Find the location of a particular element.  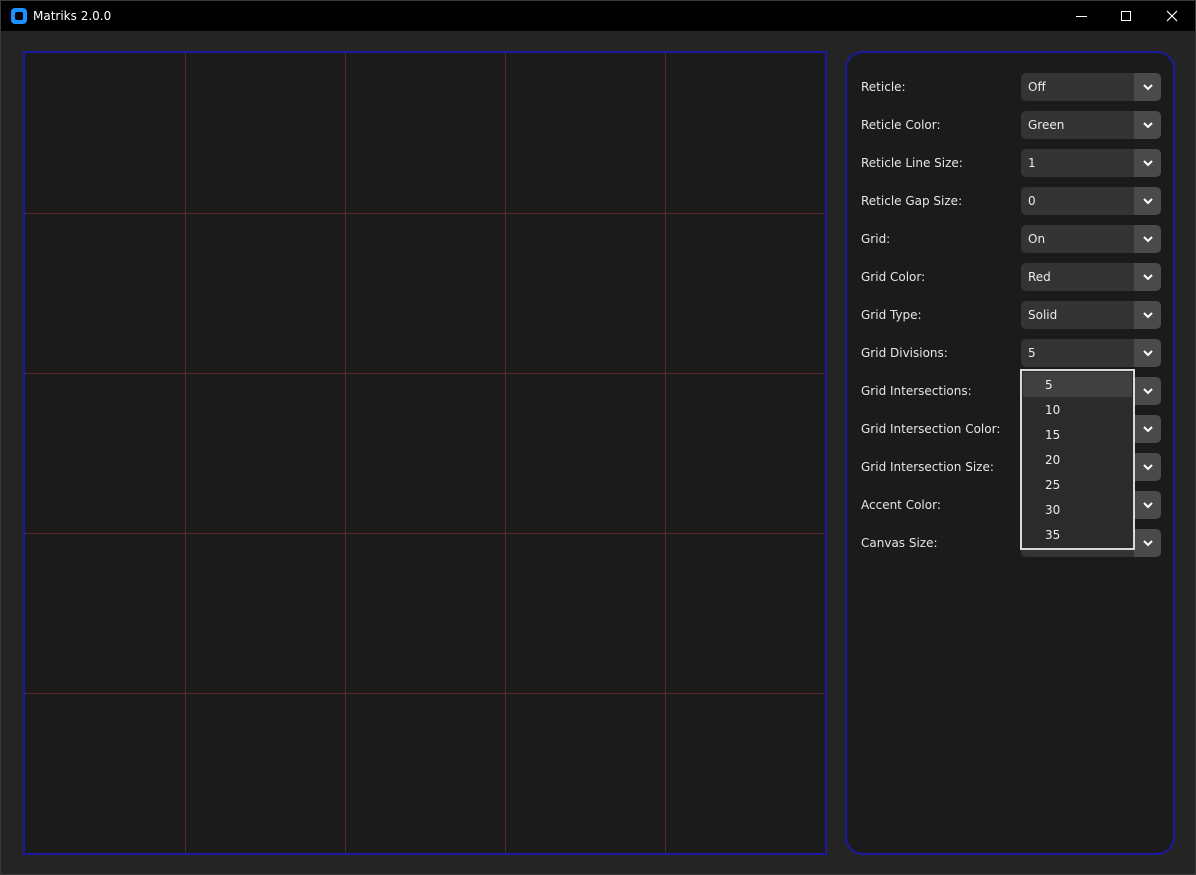

grid-divisions-dropdown-list: 5 10 15 20 25 30 35 is located at coordinates (1077, 459).